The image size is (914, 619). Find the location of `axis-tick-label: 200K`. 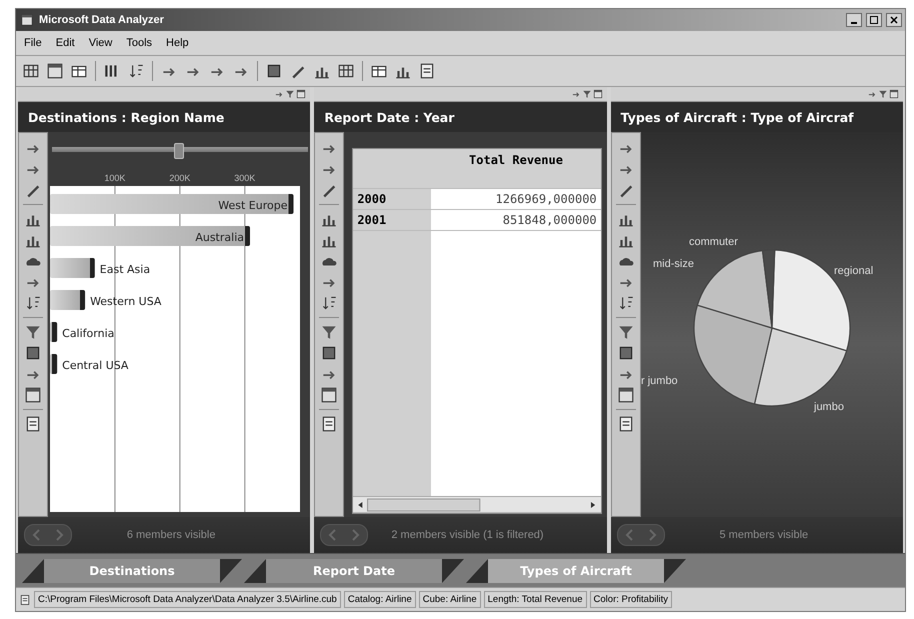

axis-tick-label: 200K is located at coordinates (179, 178).